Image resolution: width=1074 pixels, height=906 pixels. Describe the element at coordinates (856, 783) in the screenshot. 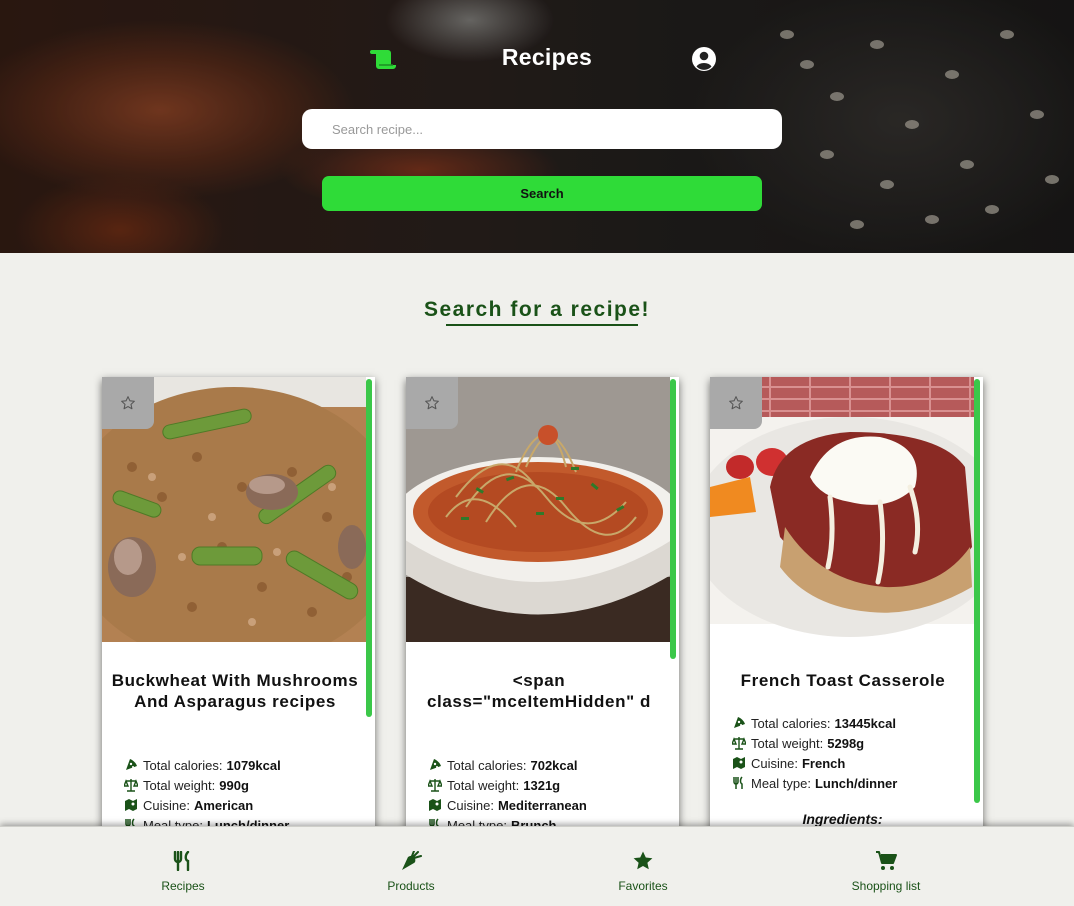

I see `meal-value: Lunch/dinner` at that location.